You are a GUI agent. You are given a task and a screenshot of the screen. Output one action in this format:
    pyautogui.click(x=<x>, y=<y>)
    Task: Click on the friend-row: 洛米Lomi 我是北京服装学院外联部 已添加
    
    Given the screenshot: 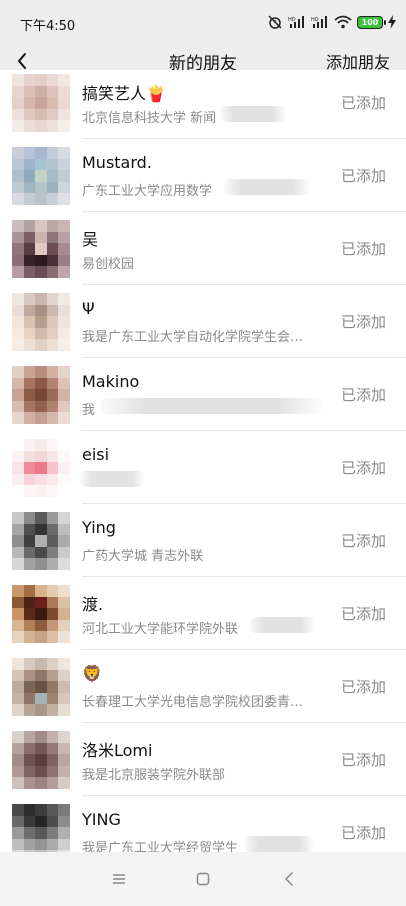 What is the action you would take?
    pyautogui.click(x=203, y=759)
    